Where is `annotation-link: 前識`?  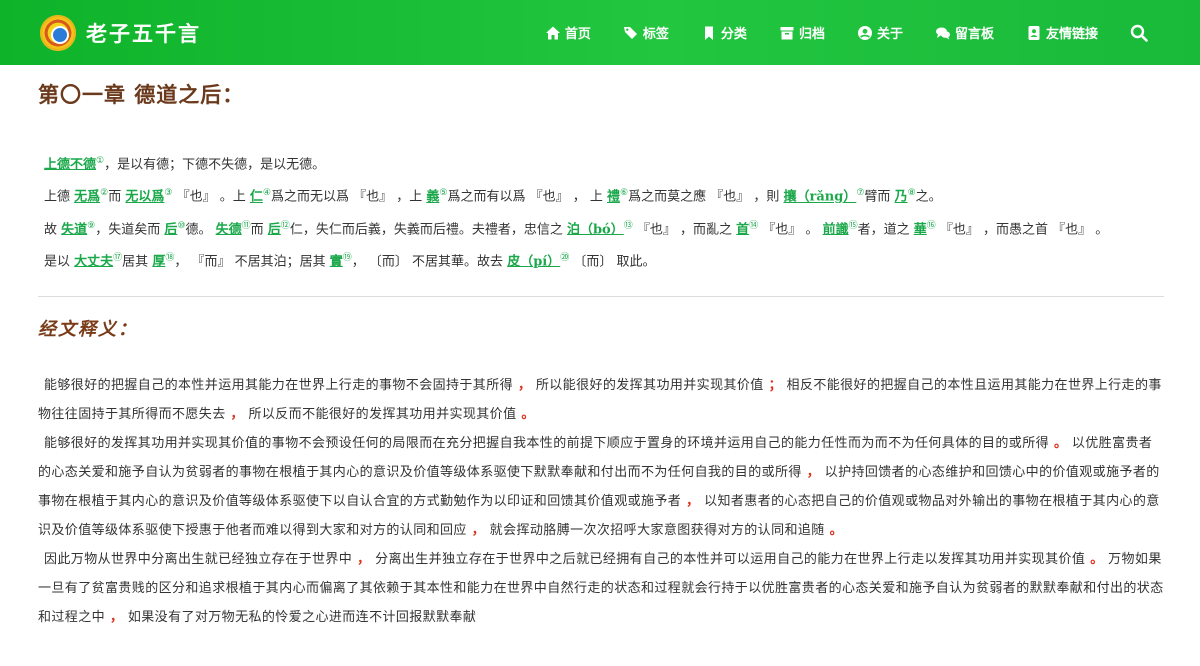 annotation-link: 前識 is located at coordinates (836, 229).